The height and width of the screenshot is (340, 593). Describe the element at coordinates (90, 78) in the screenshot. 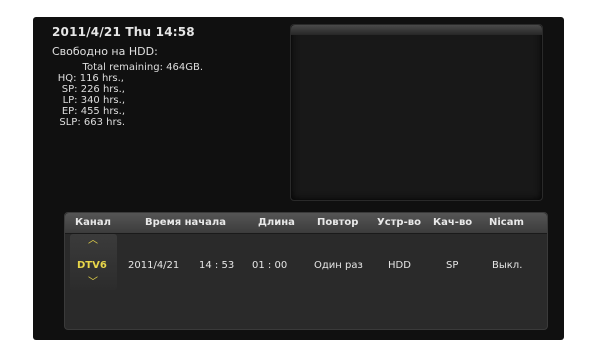

I see `hdd-hq-hours: HQ: 116 hrs.,` at that location.